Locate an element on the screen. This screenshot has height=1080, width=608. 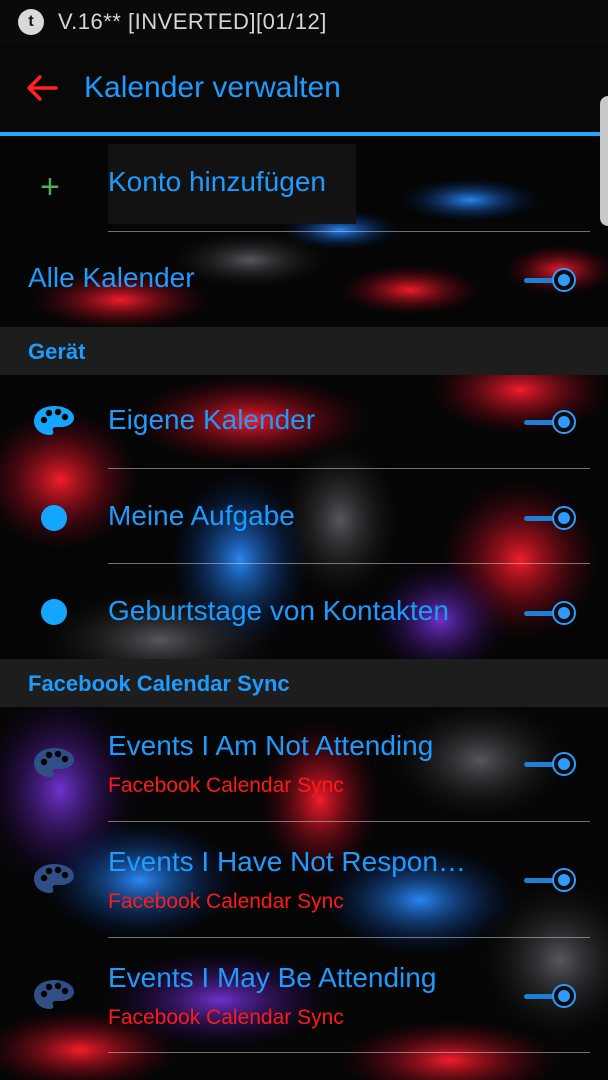
not-responded-toggle-knob is located at coordinates (564, 880).